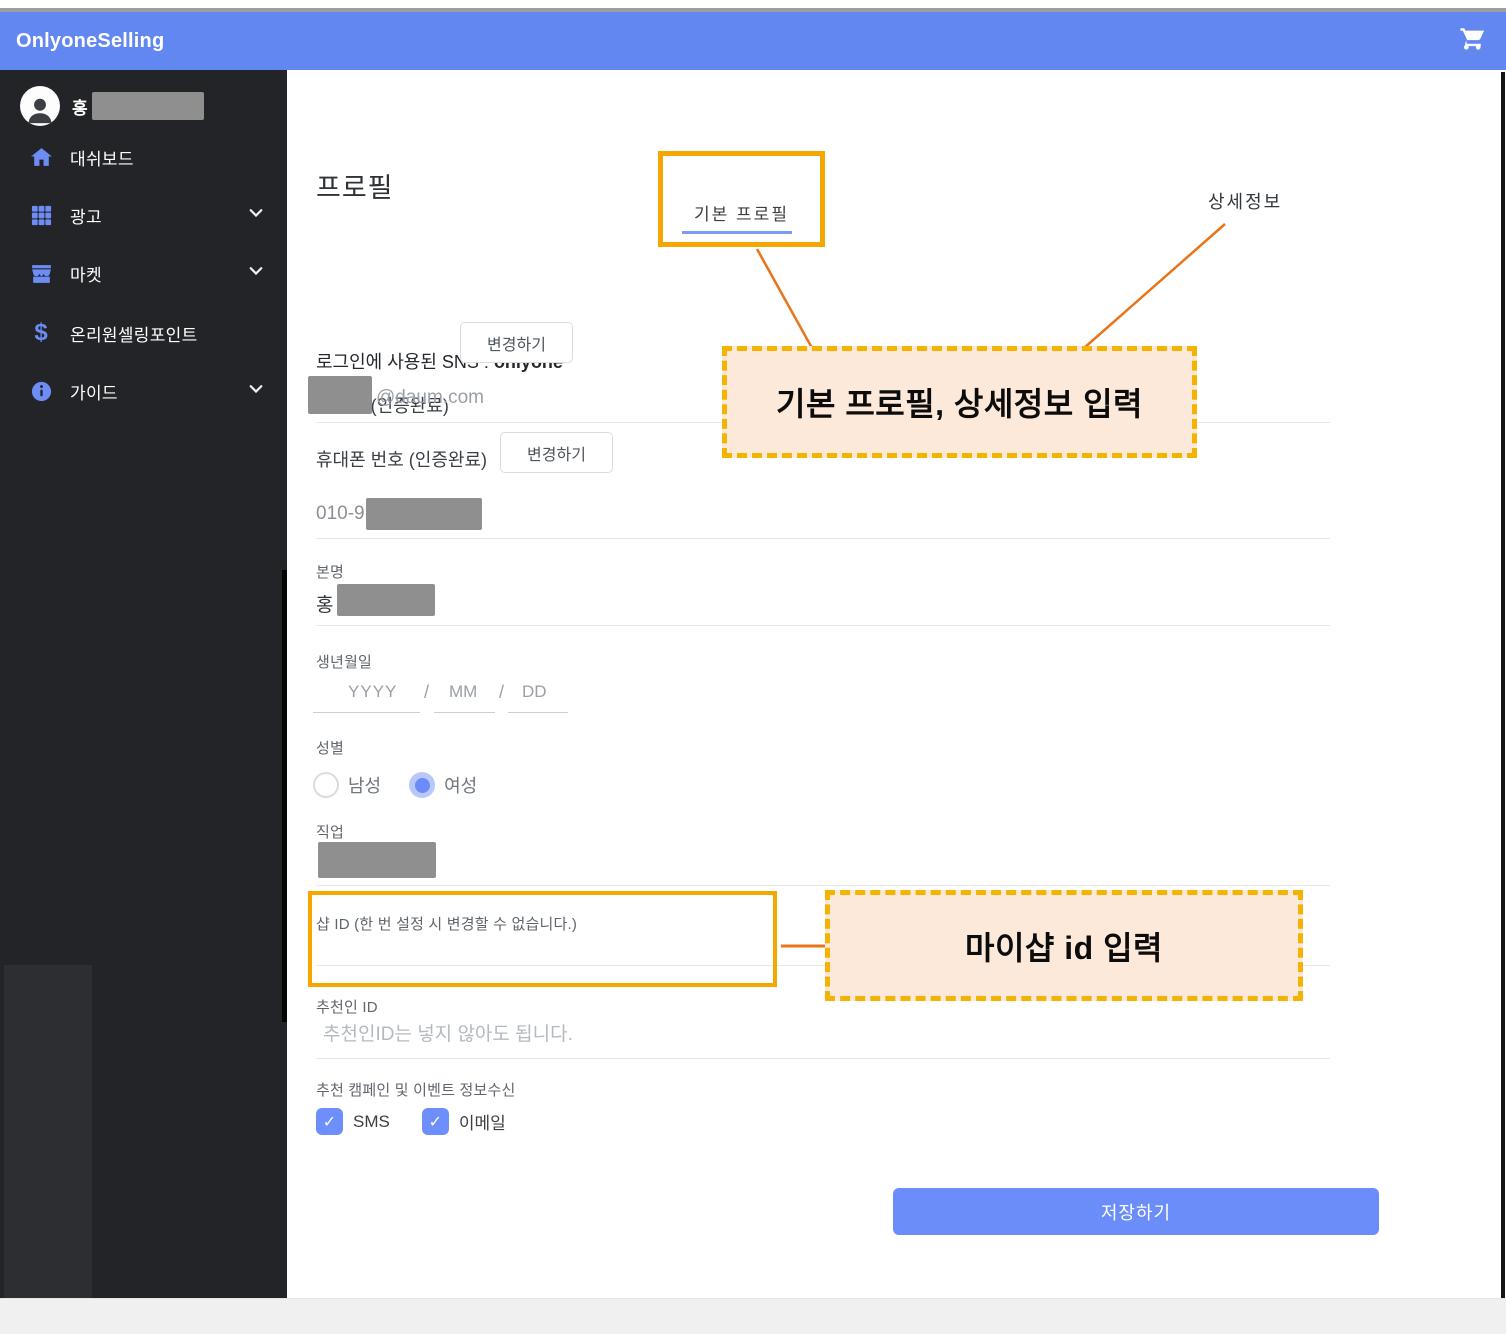 Image resolution: width=1506 pixels, height=1334 pixels. What do you see at coordinates (823, 885) in the screenshot?
I see `job-underline` at bounding box center [823, 885].